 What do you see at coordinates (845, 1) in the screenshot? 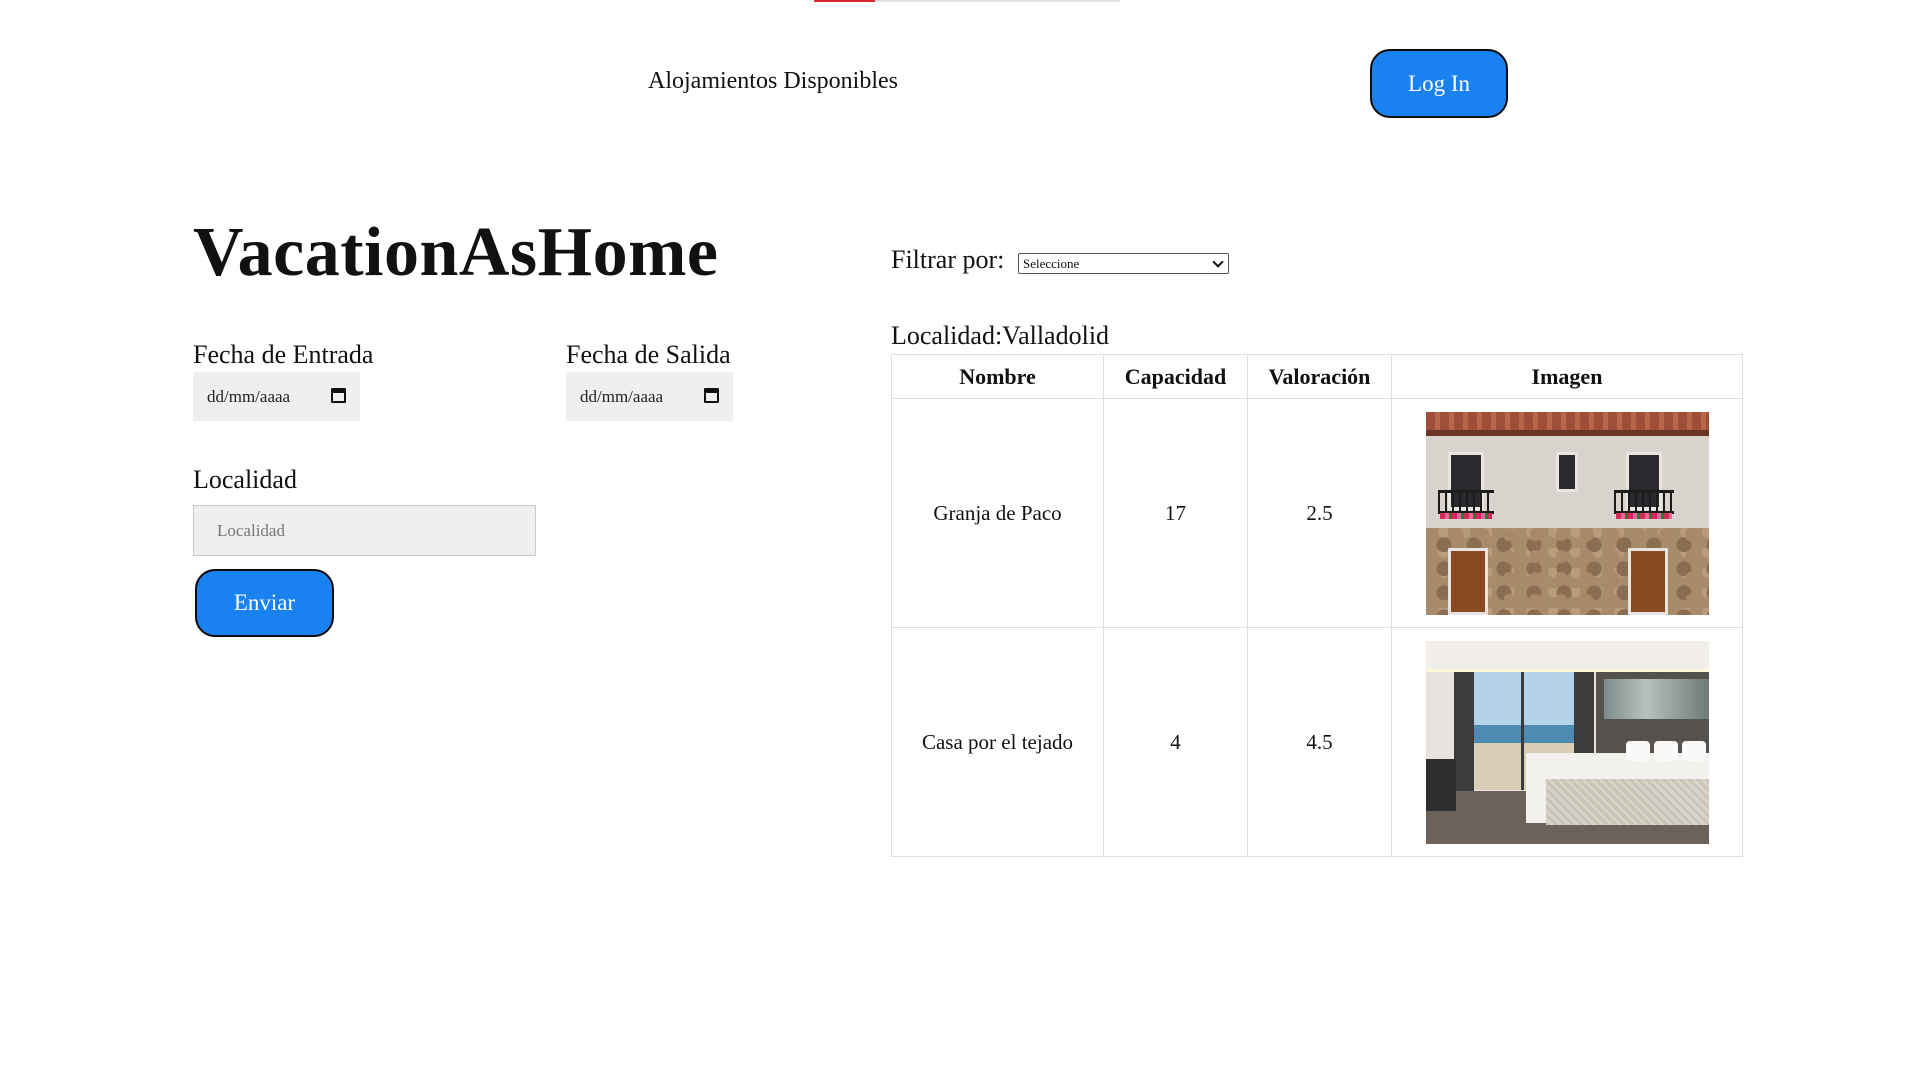
I see `top-progress-fill` at bounding box center [845, 1].